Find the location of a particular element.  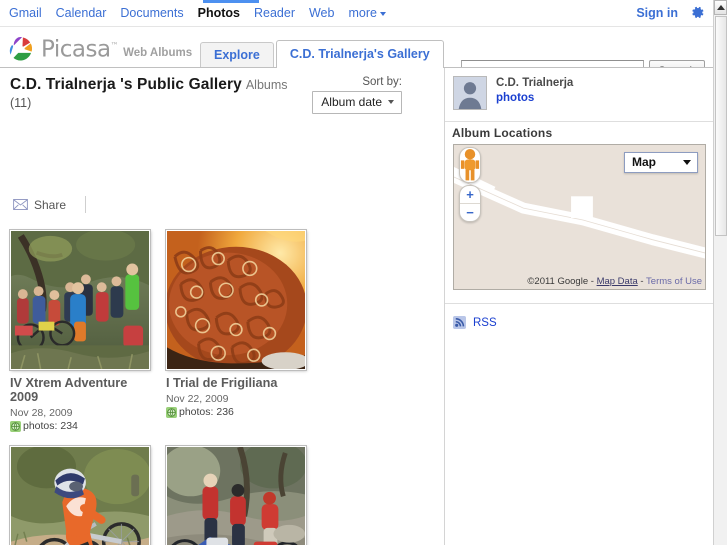

map-data-link: Map Data is located at coordinates (617, 281).